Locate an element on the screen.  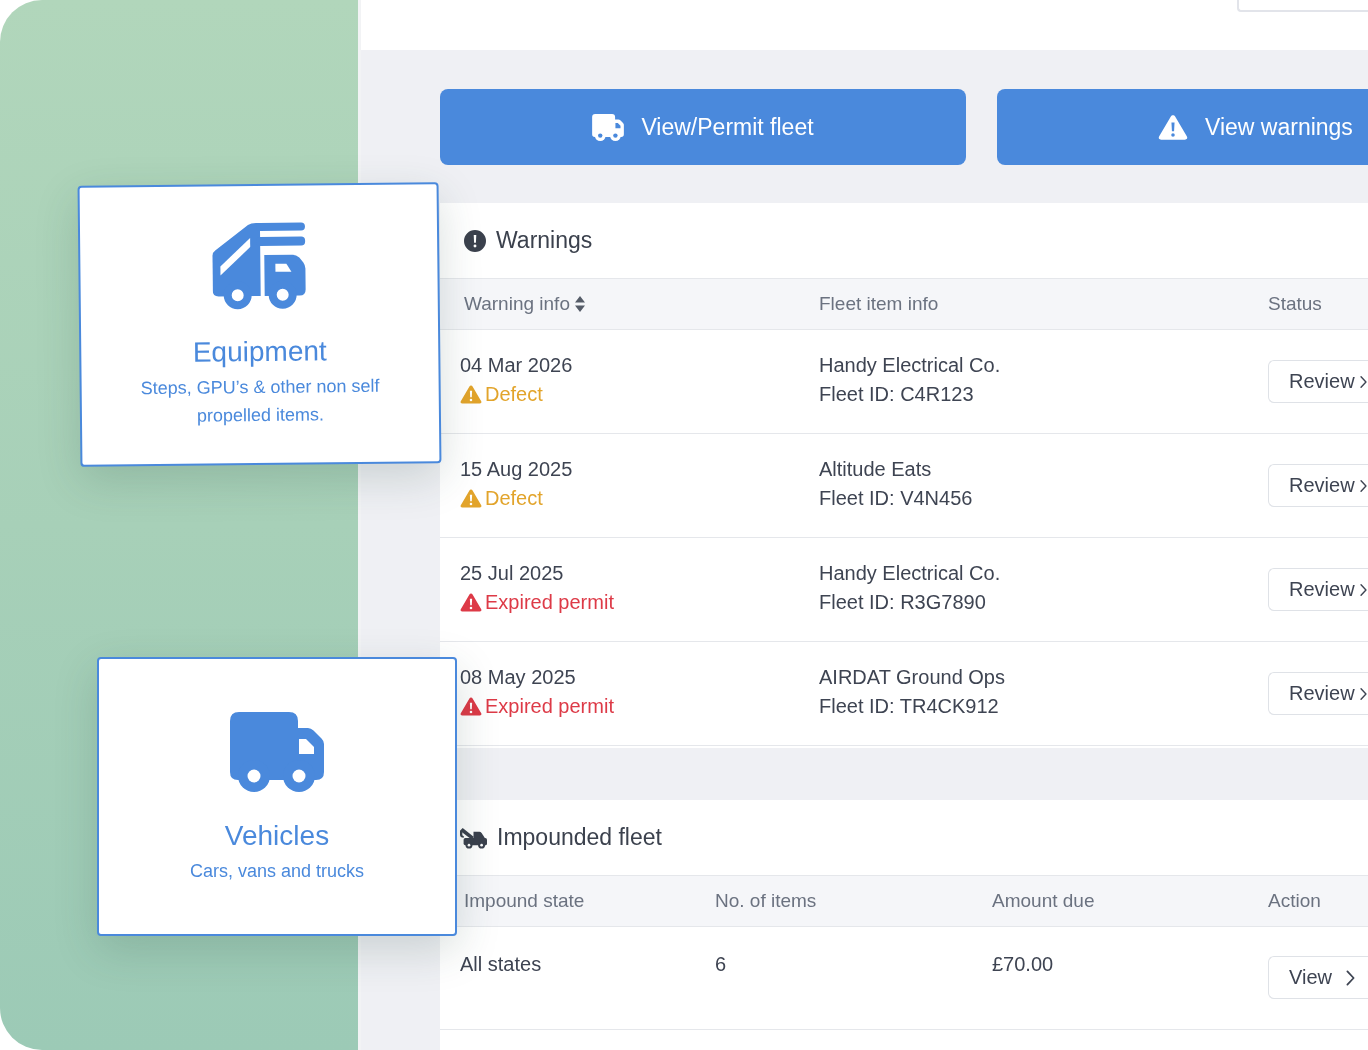
column-header: Action is located at coordinates (1295, 901).